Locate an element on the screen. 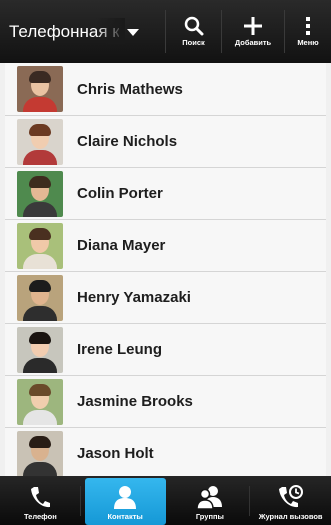 This screenshot has width=331, height=525. tab-contacts: Контакты is located at coordinates (125, 501).